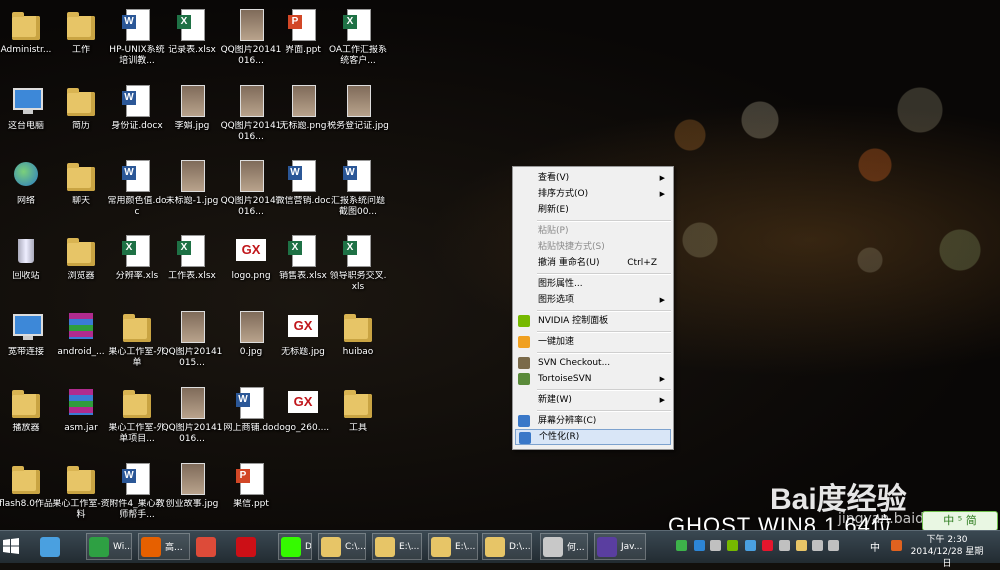 Image resolution: width=1000 pixels, height=570 pixels. Describe the element at coordinates (251, 343) in the screenshot. I see `desktop-icon: 0.jpg` at that location.